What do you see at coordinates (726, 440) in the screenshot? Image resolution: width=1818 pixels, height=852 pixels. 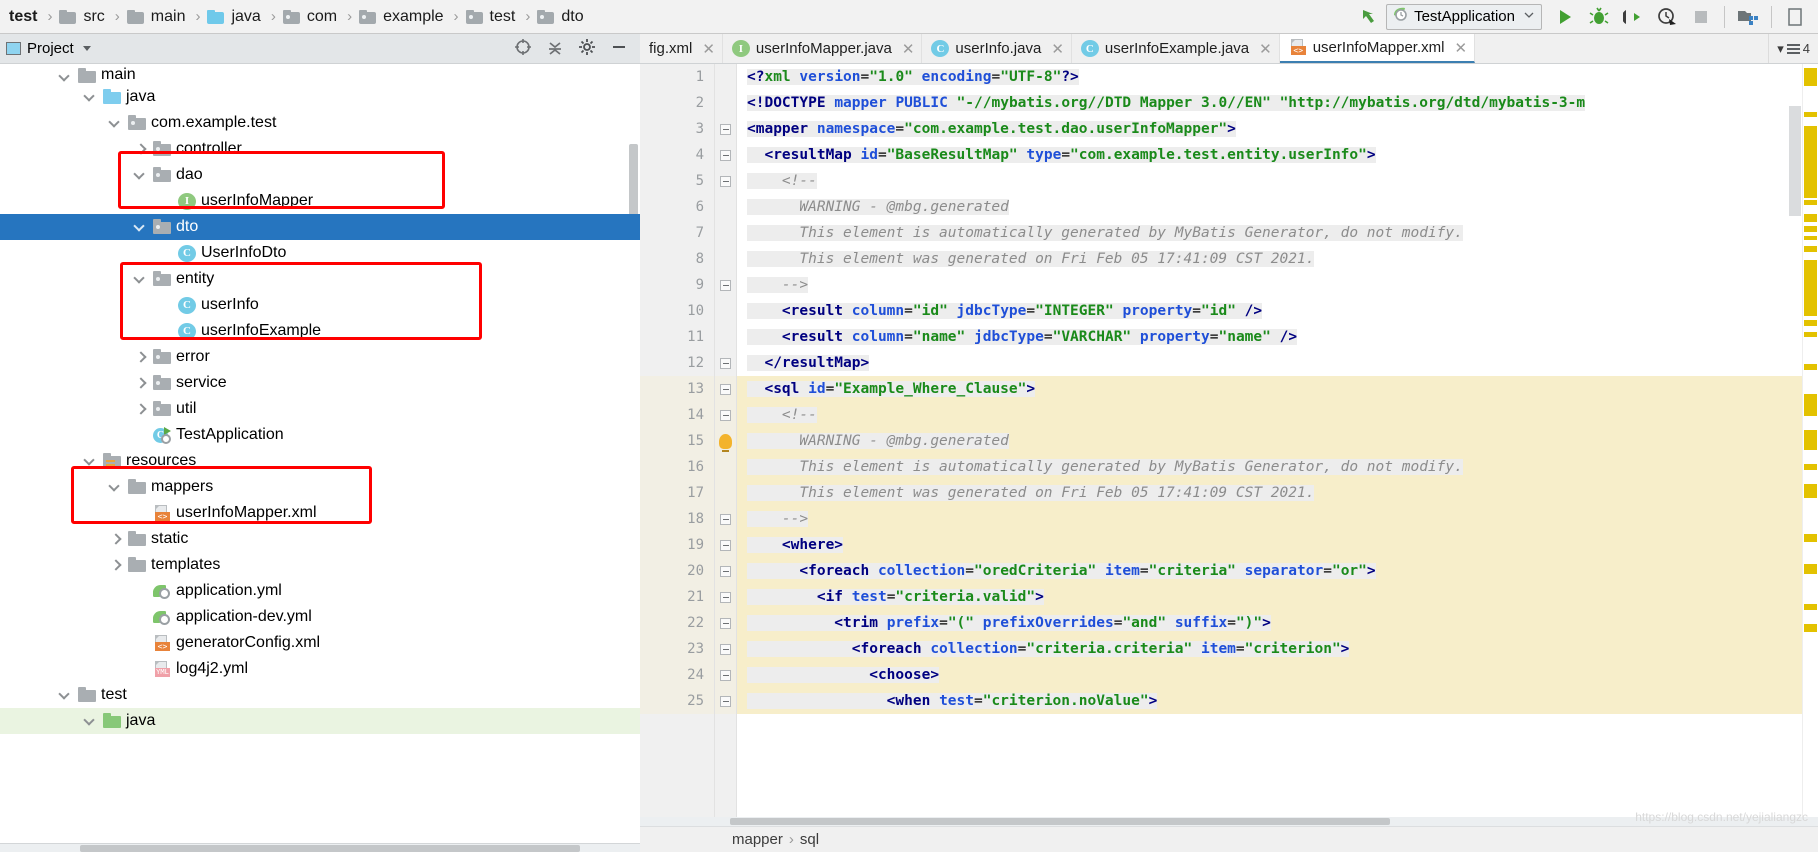 I see `code-folding-gutter` at bounding box center [726, 440].